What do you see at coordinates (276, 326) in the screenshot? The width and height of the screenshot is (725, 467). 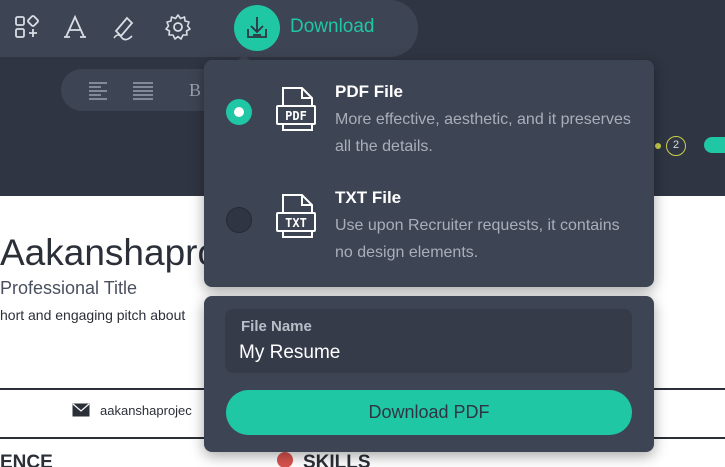 I see `file-name-label: File Name` at bounding box center [276, 326].